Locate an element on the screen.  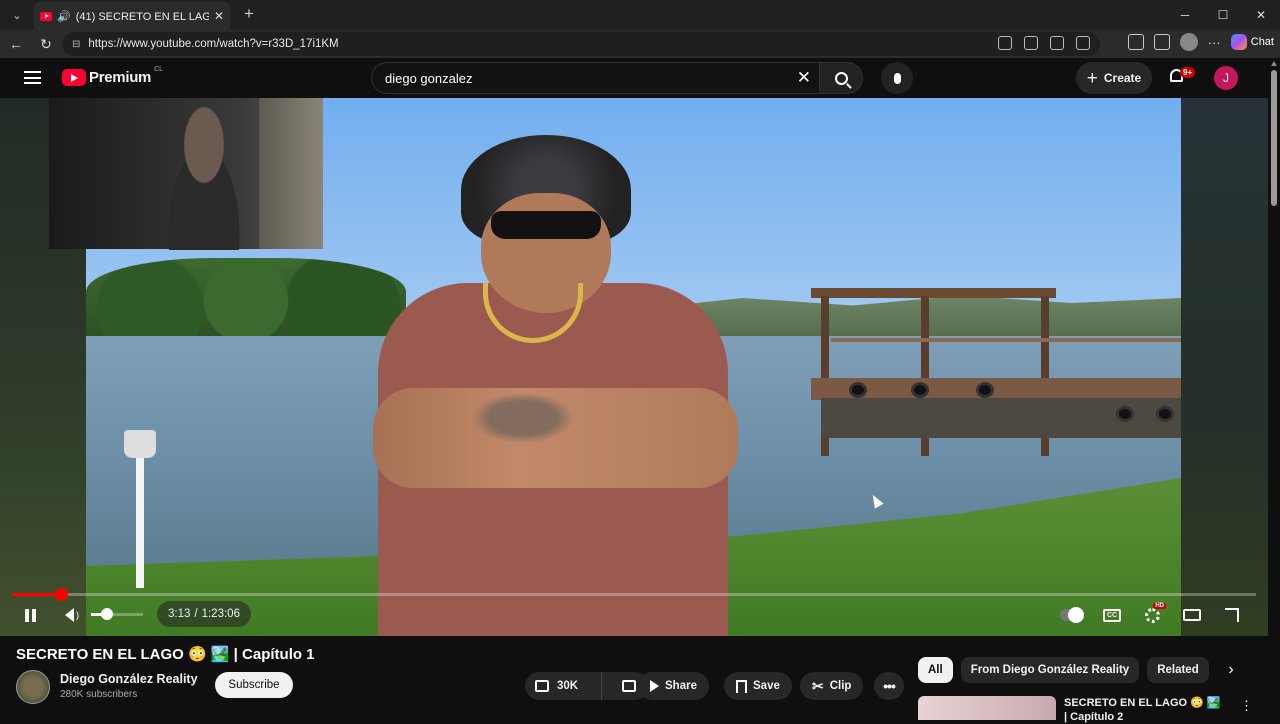
progress-scrubber is located at coordinates (61, 594).